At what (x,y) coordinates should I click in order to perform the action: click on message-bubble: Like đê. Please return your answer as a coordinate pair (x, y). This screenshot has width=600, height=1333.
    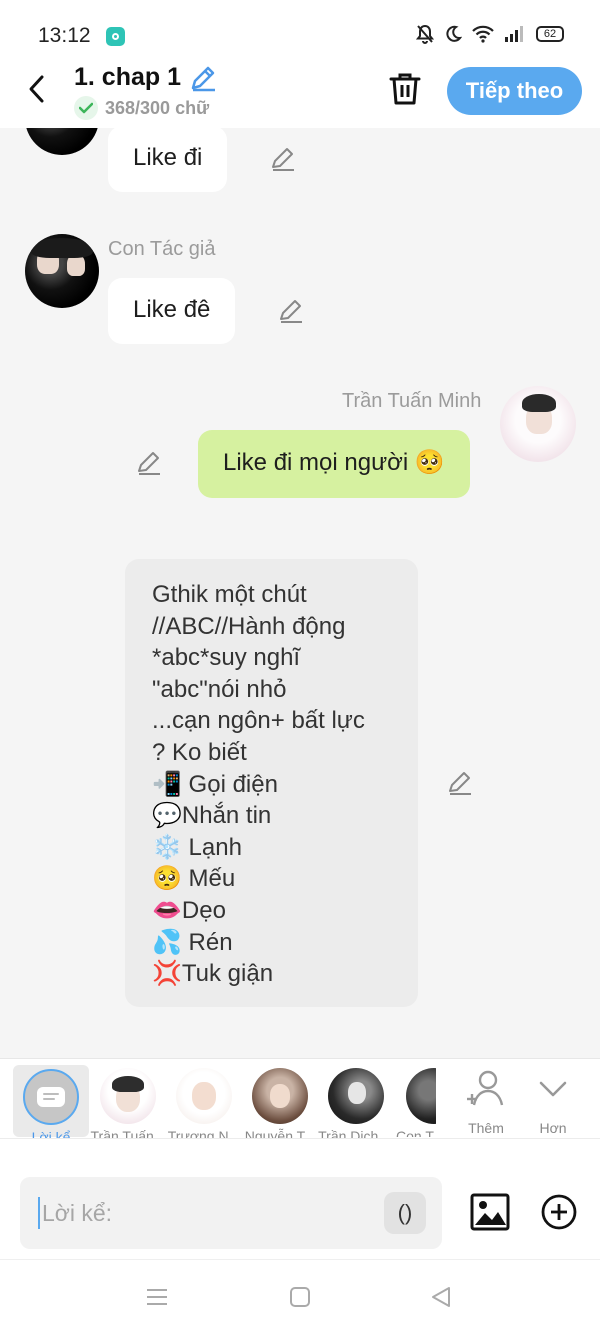
    Looking at the image, I should click on (172, 311).